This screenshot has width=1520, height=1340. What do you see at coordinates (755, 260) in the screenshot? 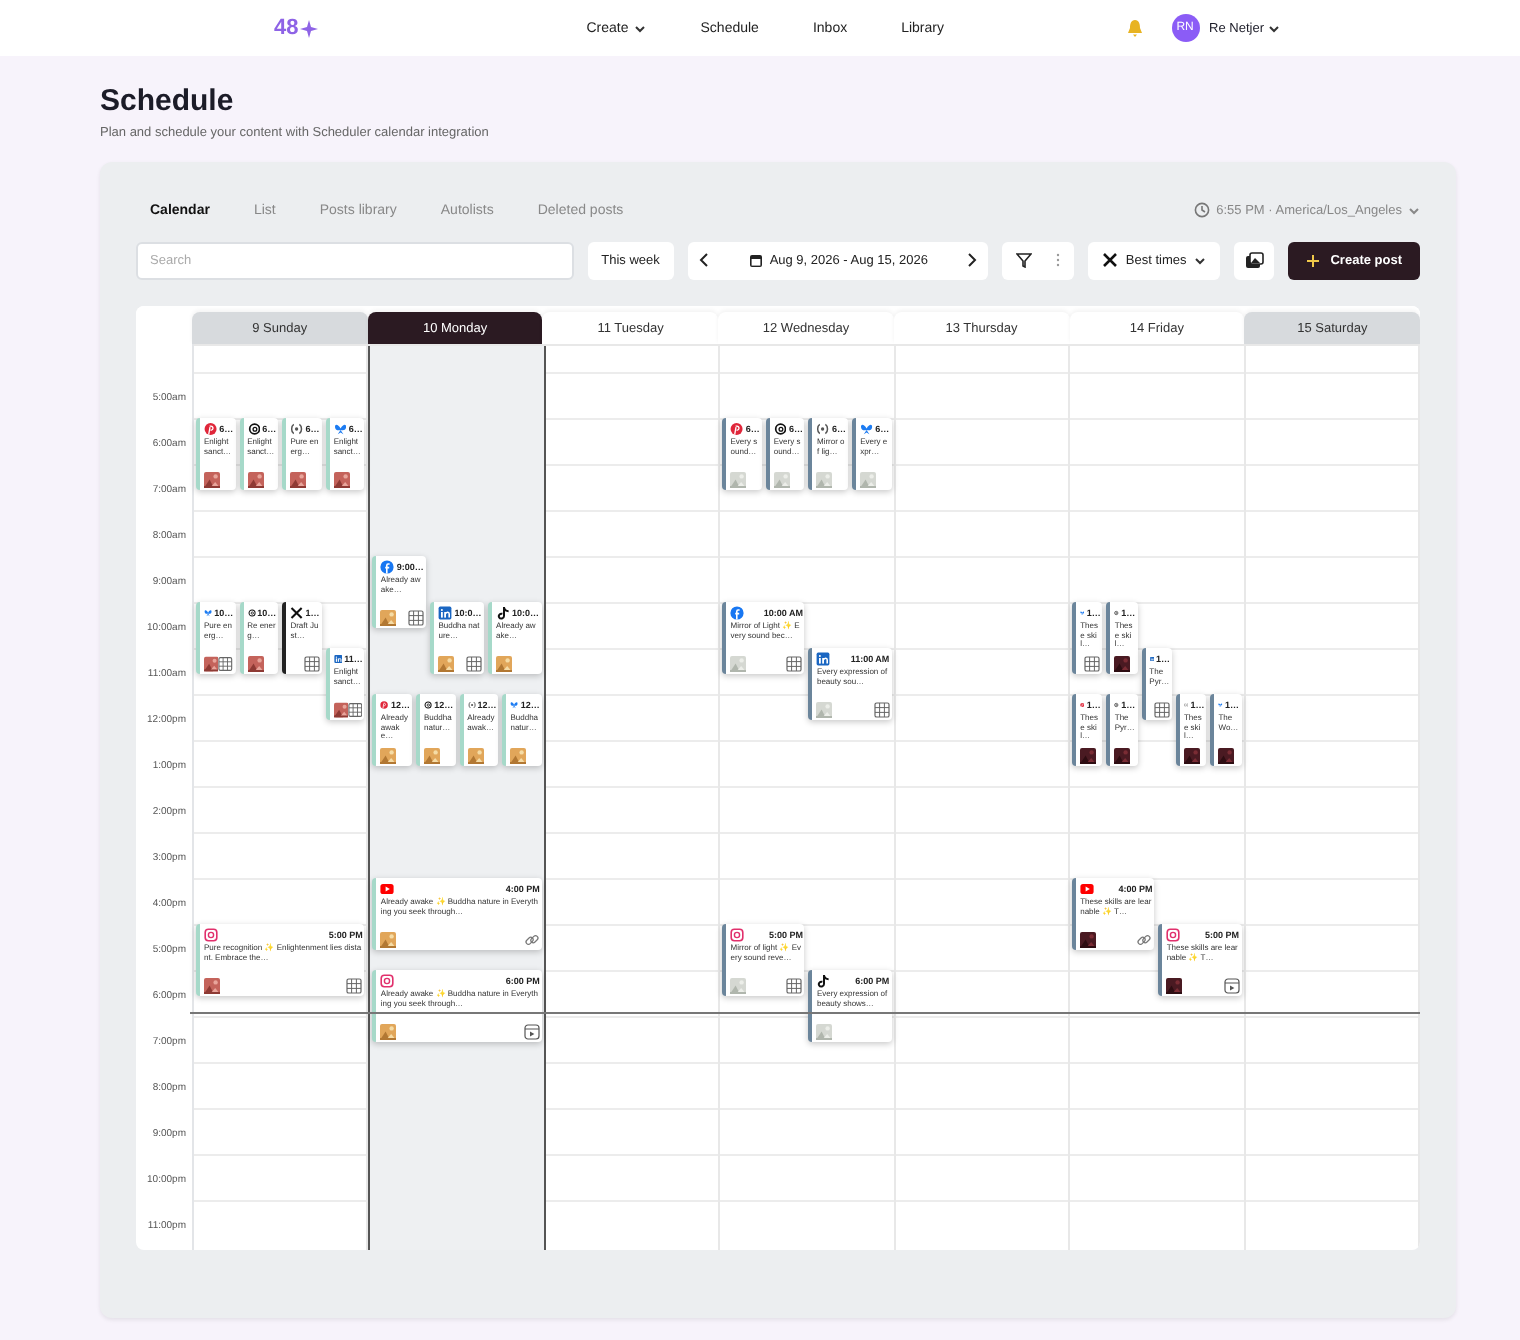
I see `calendar-icon` at bounding box center [755, 260].